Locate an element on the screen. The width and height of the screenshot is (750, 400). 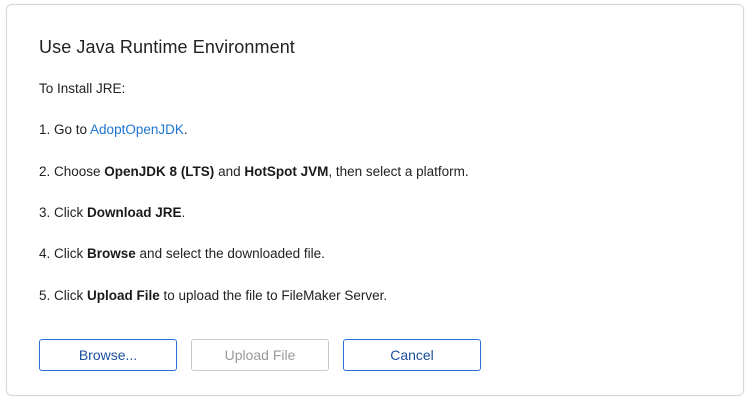
step-2-openjdk-label: OpenJDK 8 (LTS) is located at coordinates (159, 171).